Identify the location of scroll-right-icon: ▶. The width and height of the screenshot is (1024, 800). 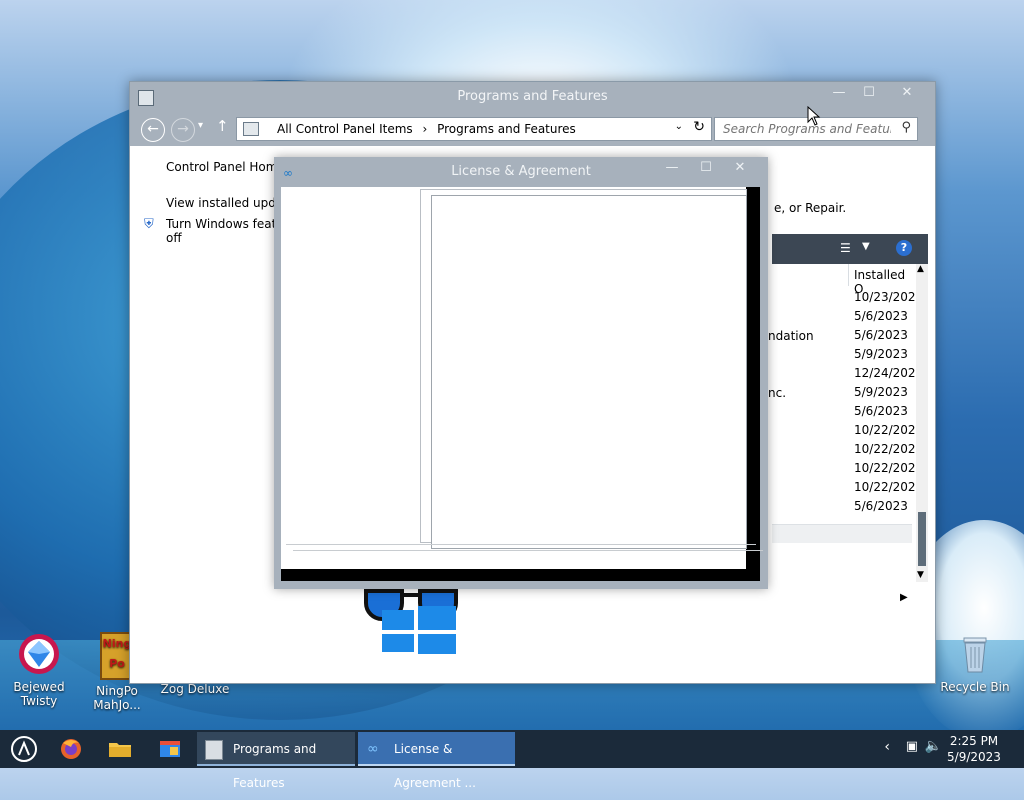
(904, 597).